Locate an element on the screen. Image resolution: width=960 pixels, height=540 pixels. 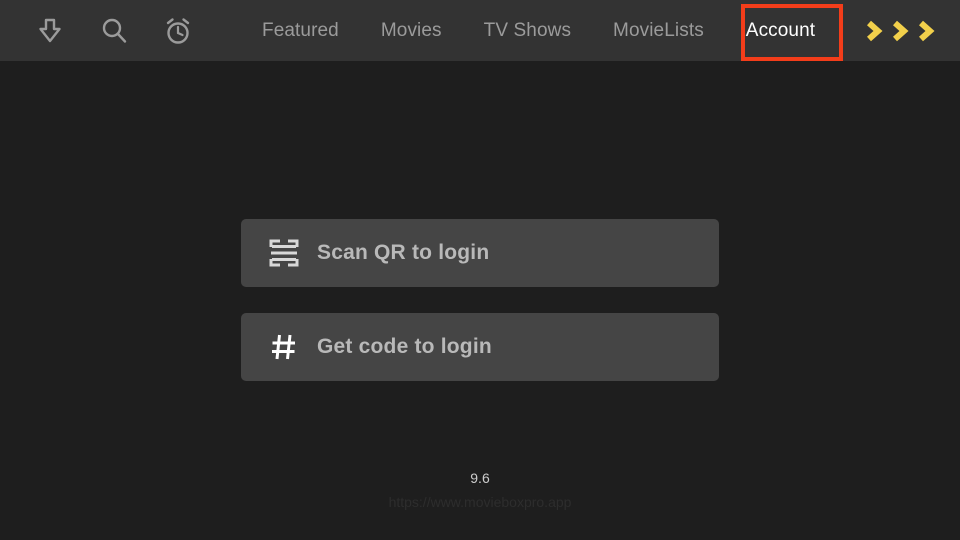
nav-tab-movies: Movies is located at coordinates (411, 30).